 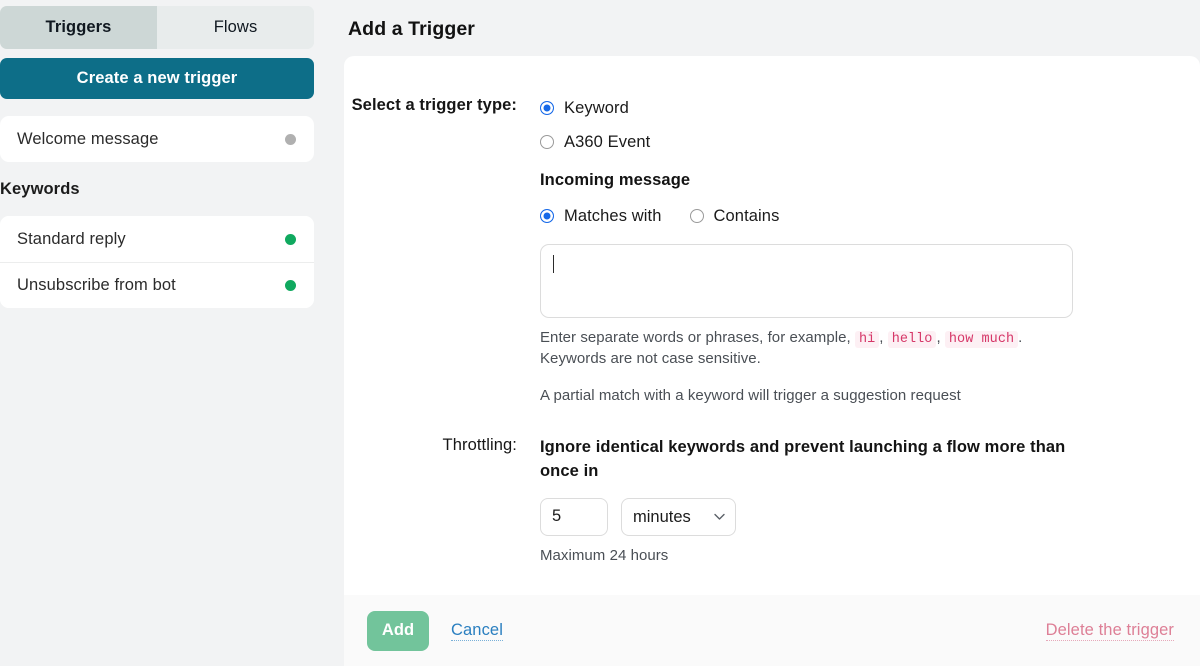 I want to click on throttling-value-input, so click(x=574, y=516).